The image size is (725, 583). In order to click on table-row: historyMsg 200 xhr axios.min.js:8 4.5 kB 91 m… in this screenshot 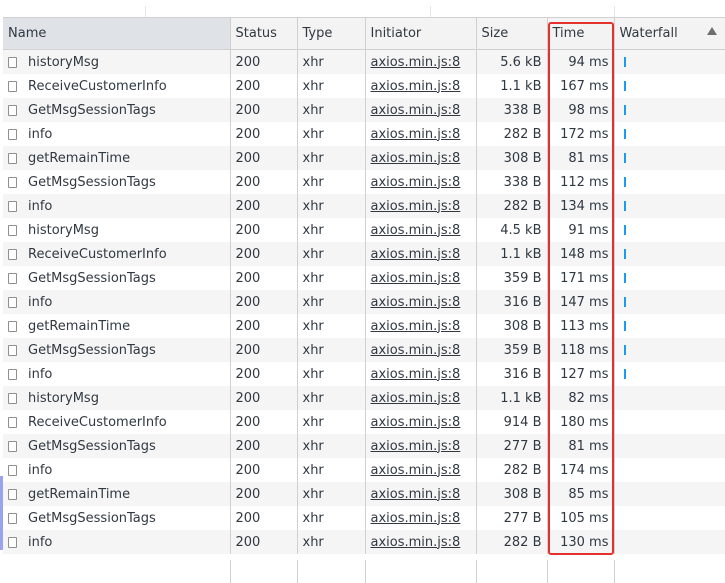, I will do `click(364, 230)`.